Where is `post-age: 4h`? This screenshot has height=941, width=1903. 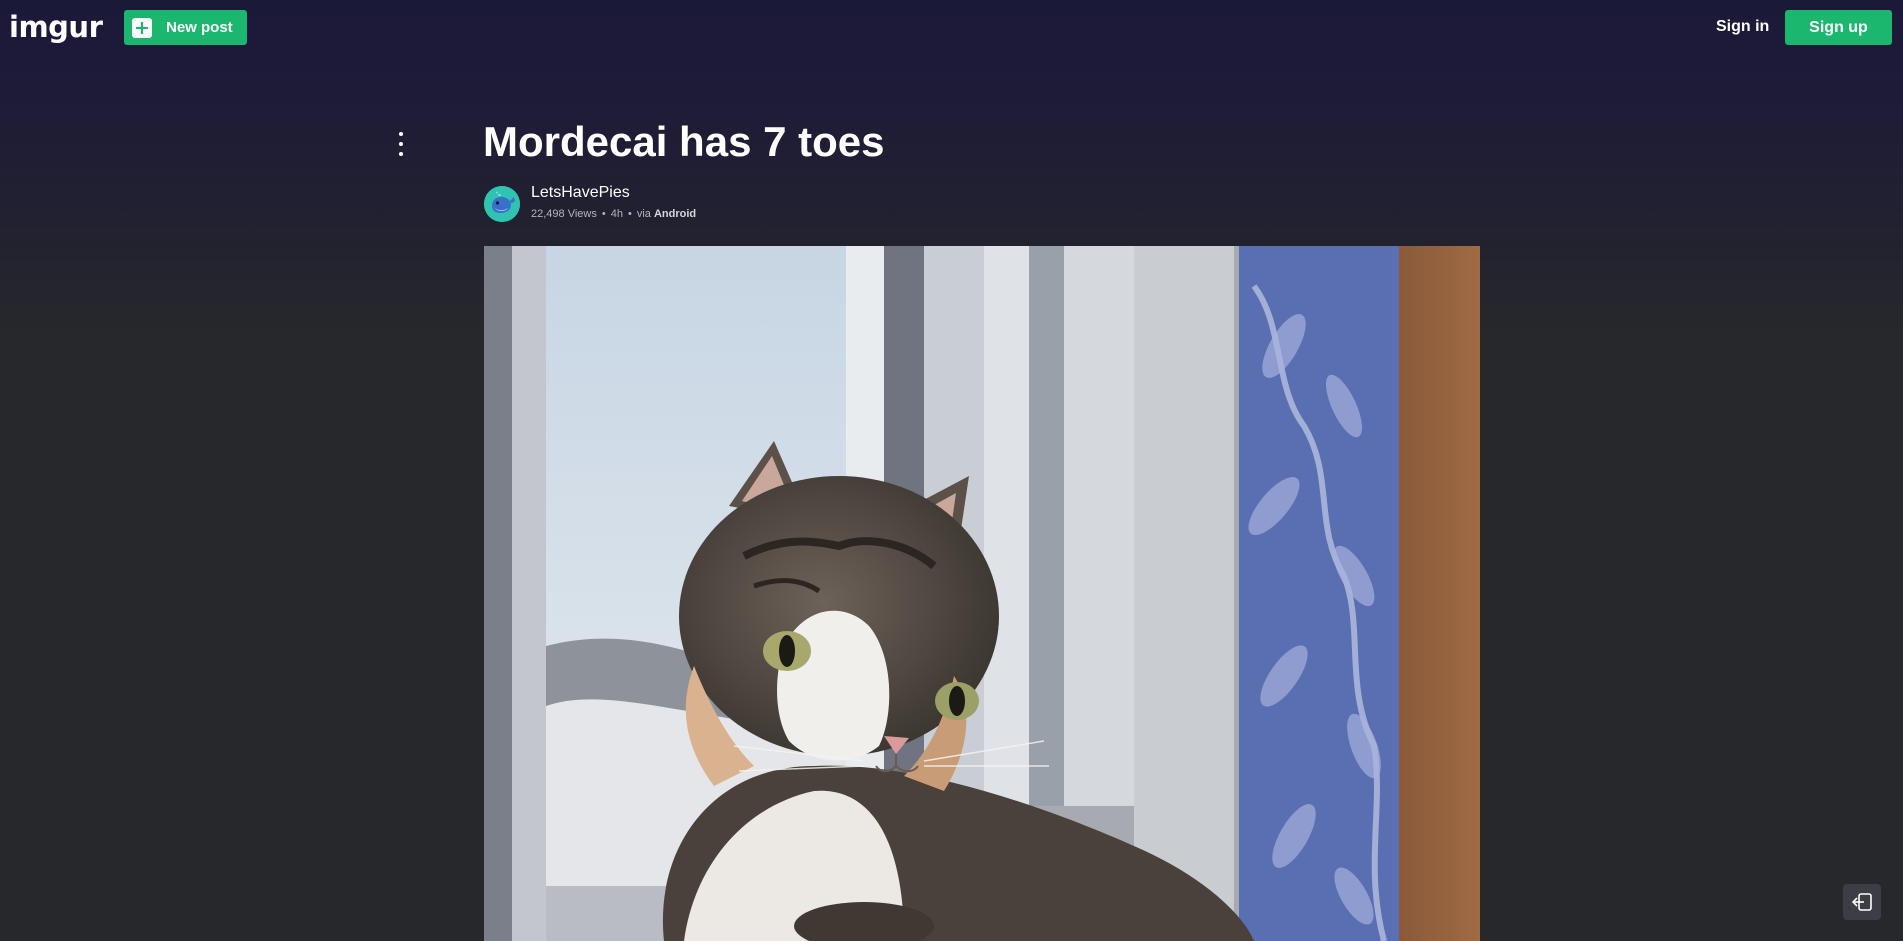 post-age: 4h is located at coordinates (616, 214).